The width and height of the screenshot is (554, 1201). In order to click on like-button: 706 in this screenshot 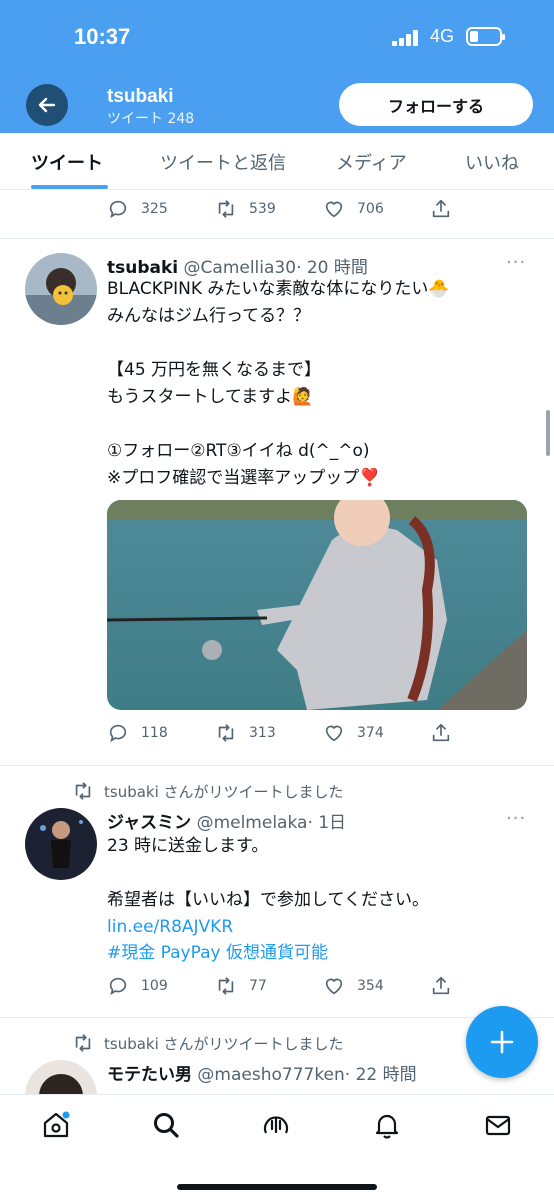, I will do `click(353, 209)`.